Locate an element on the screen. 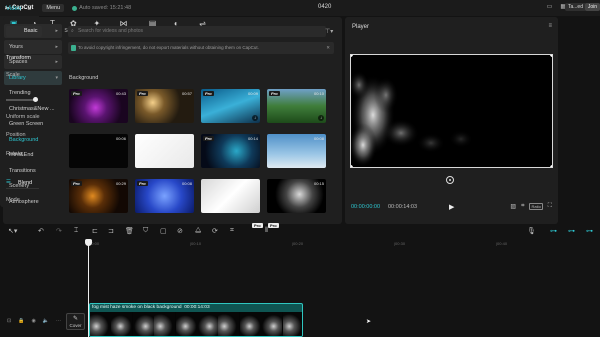 The image size is (600, 337). slider-knob is located at coordinates (35, 99).